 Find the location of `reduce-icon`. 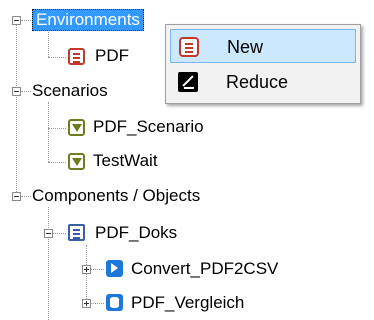

reduce-icon is located at coordinates (188, 82).